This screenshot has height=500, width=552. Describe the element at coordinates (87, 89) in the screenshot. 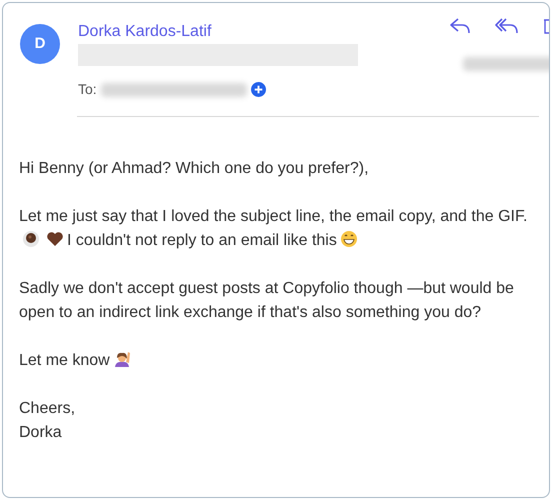

I see `to-label: To:` at that location.